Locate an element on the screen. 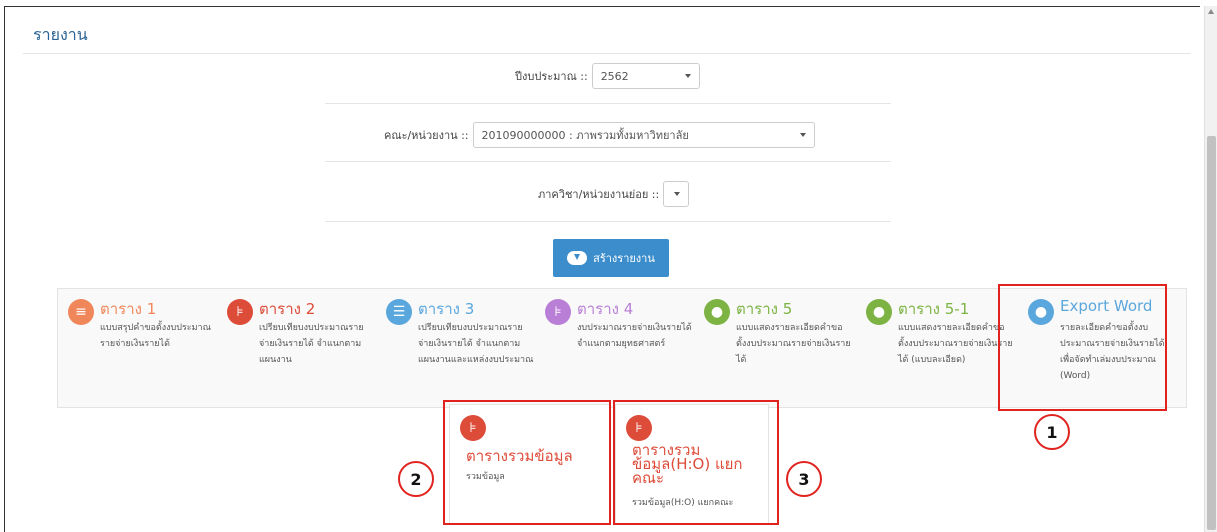 This screenshot has height=532, width=1217. scrollbar-thumb is located at coordinates (1211, 333).